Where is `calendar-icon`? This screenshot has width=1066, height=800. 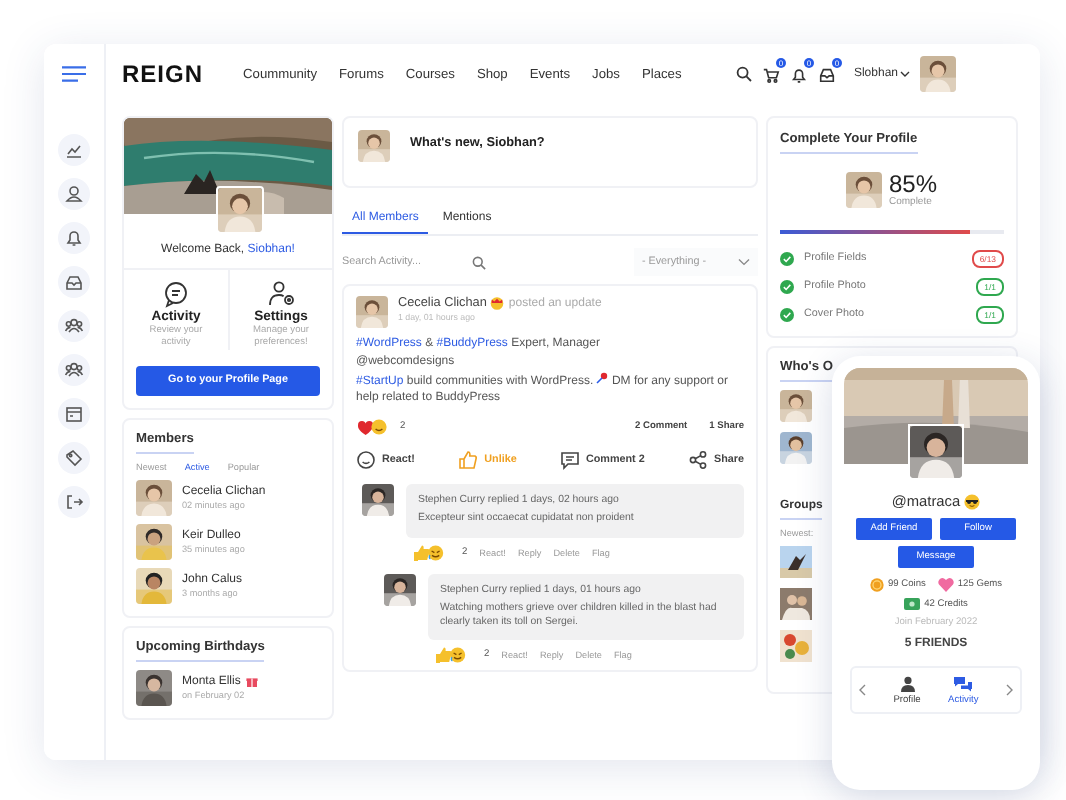
calendar-icon is located at coordinates (74, 414).